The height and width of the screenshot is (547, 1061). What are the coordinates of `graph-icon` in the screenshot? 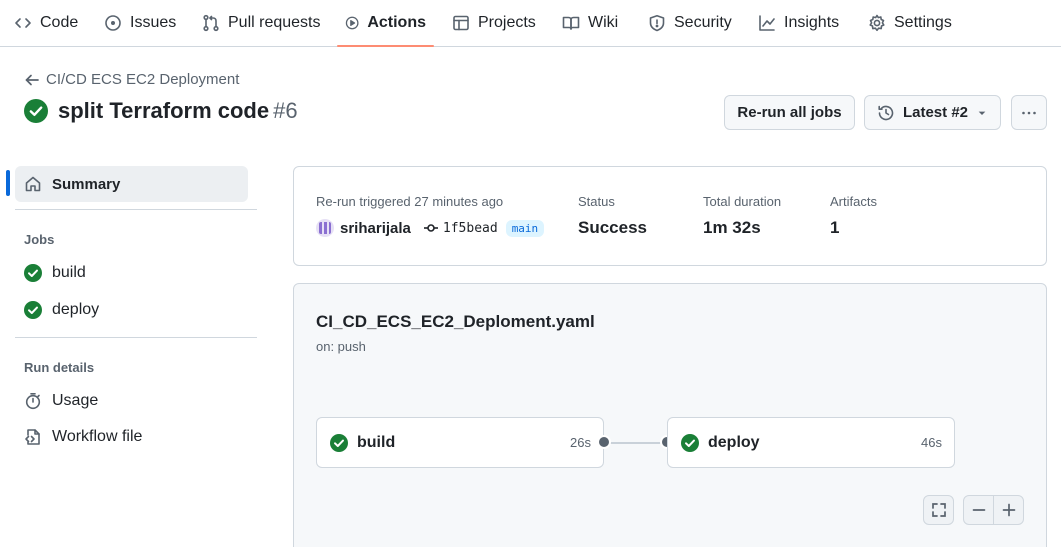 It's located at (767, 23).